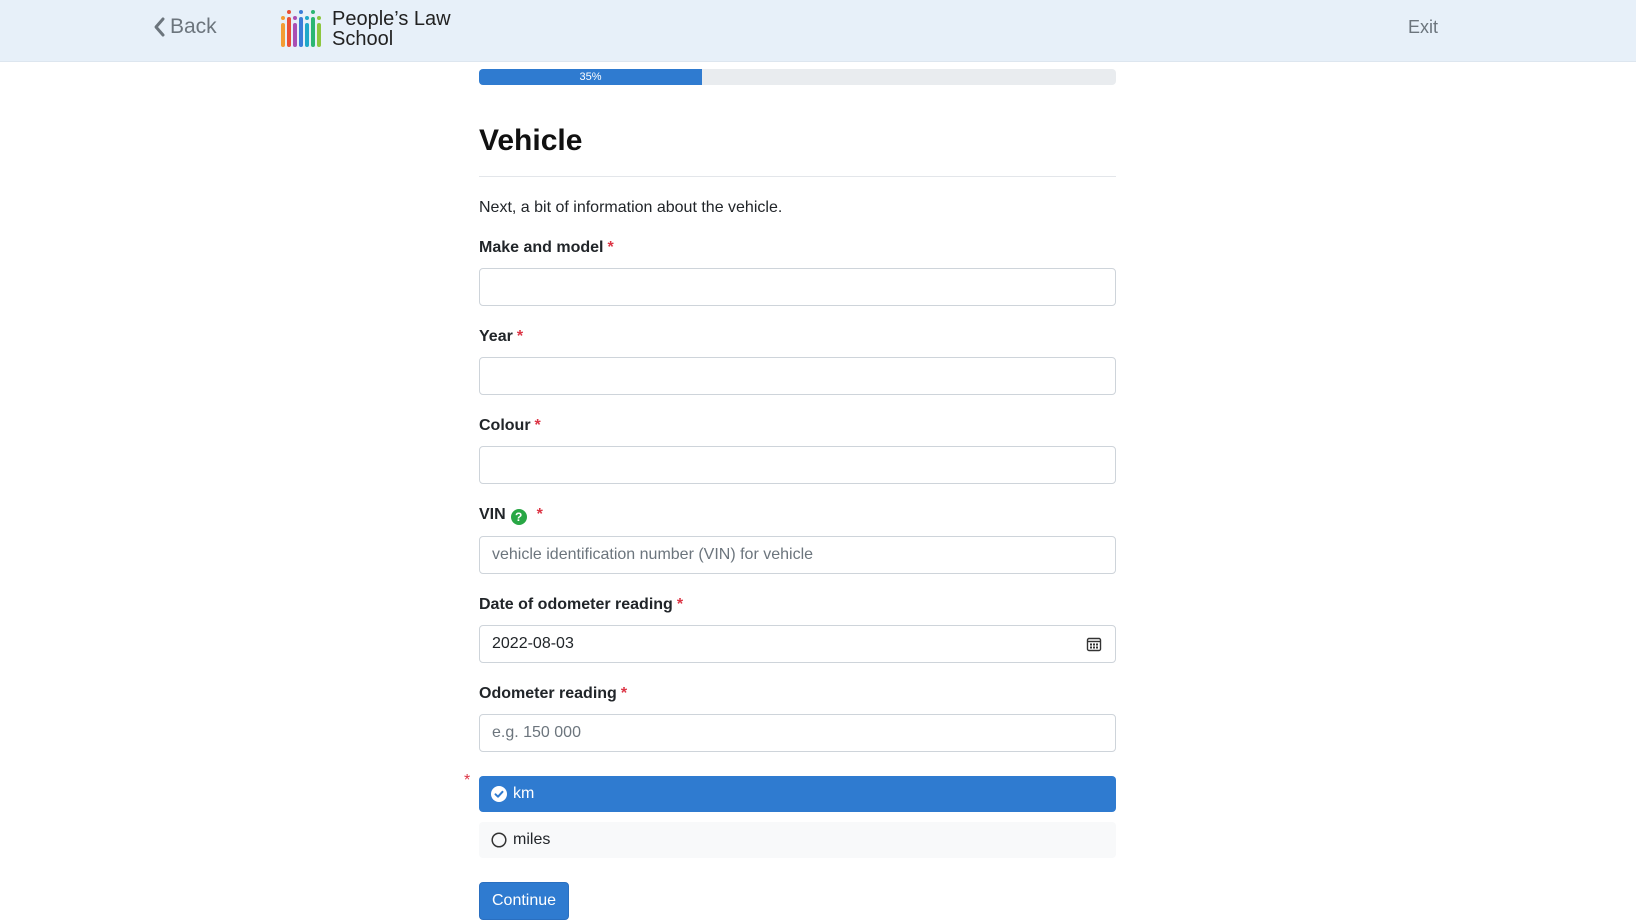  What do you see at coordinates (499, 794) in the screenshot?
I see `check-circle-icon` at bounding box center [499, 794].